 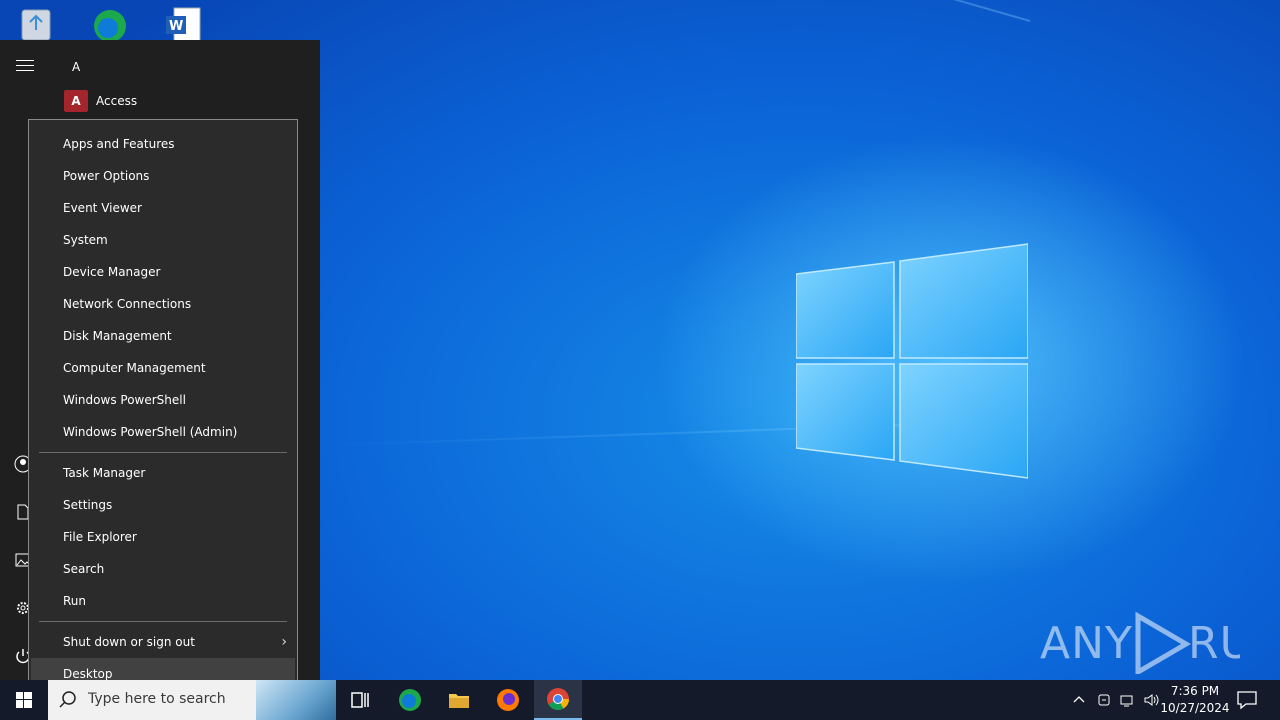 What do you see at coordinates (1079, 700) in the screenshot?
I see `show-hidden-icons-chevron-up-icon` at bounding box center [1079, 700].